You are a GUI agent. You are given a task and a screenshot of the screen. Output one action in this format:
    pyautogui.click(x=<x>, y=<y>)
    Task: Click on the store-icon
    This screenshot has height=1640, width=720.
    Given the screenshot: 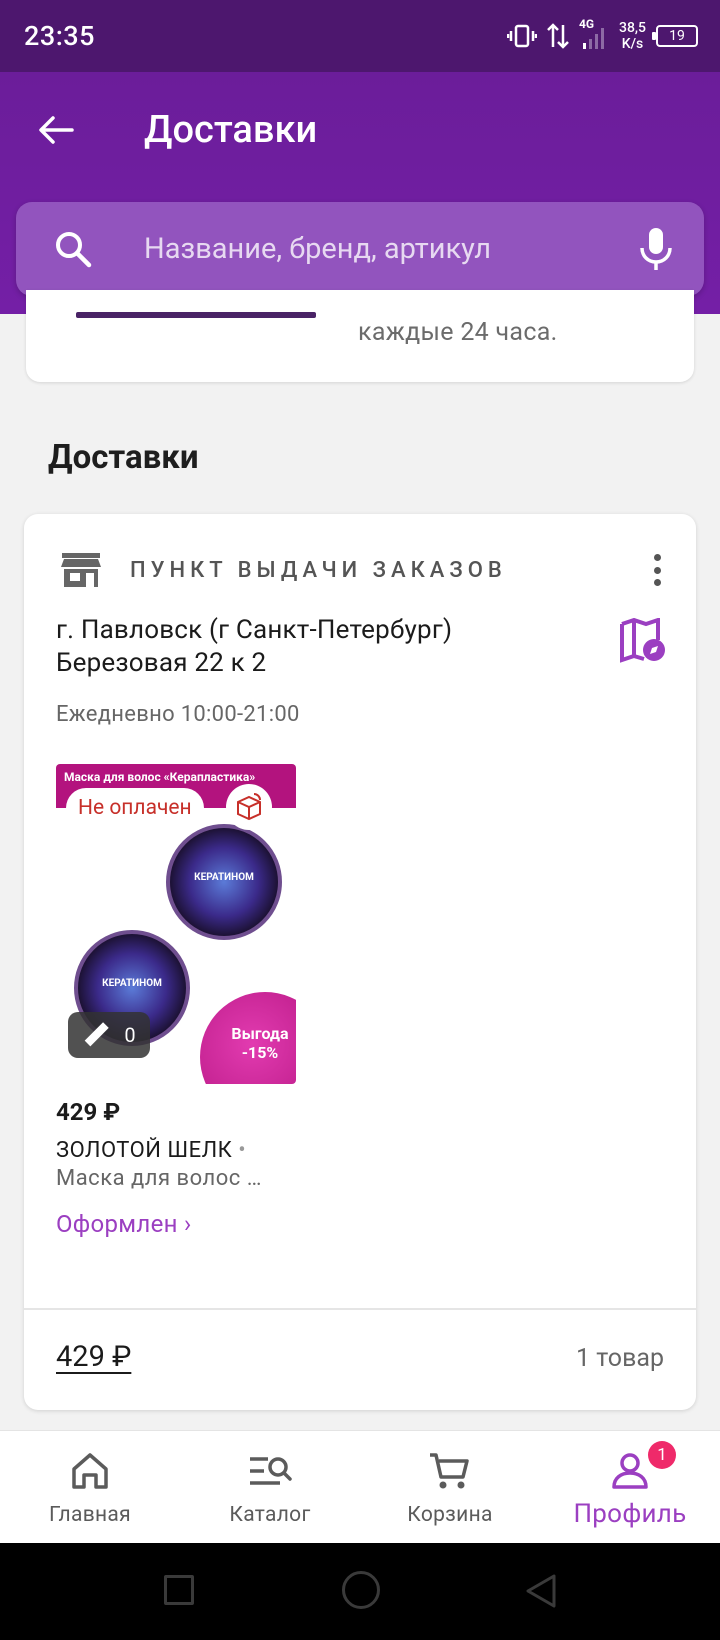 What is the action you would take?
    pyautogui.click(x=81, y=570)
    